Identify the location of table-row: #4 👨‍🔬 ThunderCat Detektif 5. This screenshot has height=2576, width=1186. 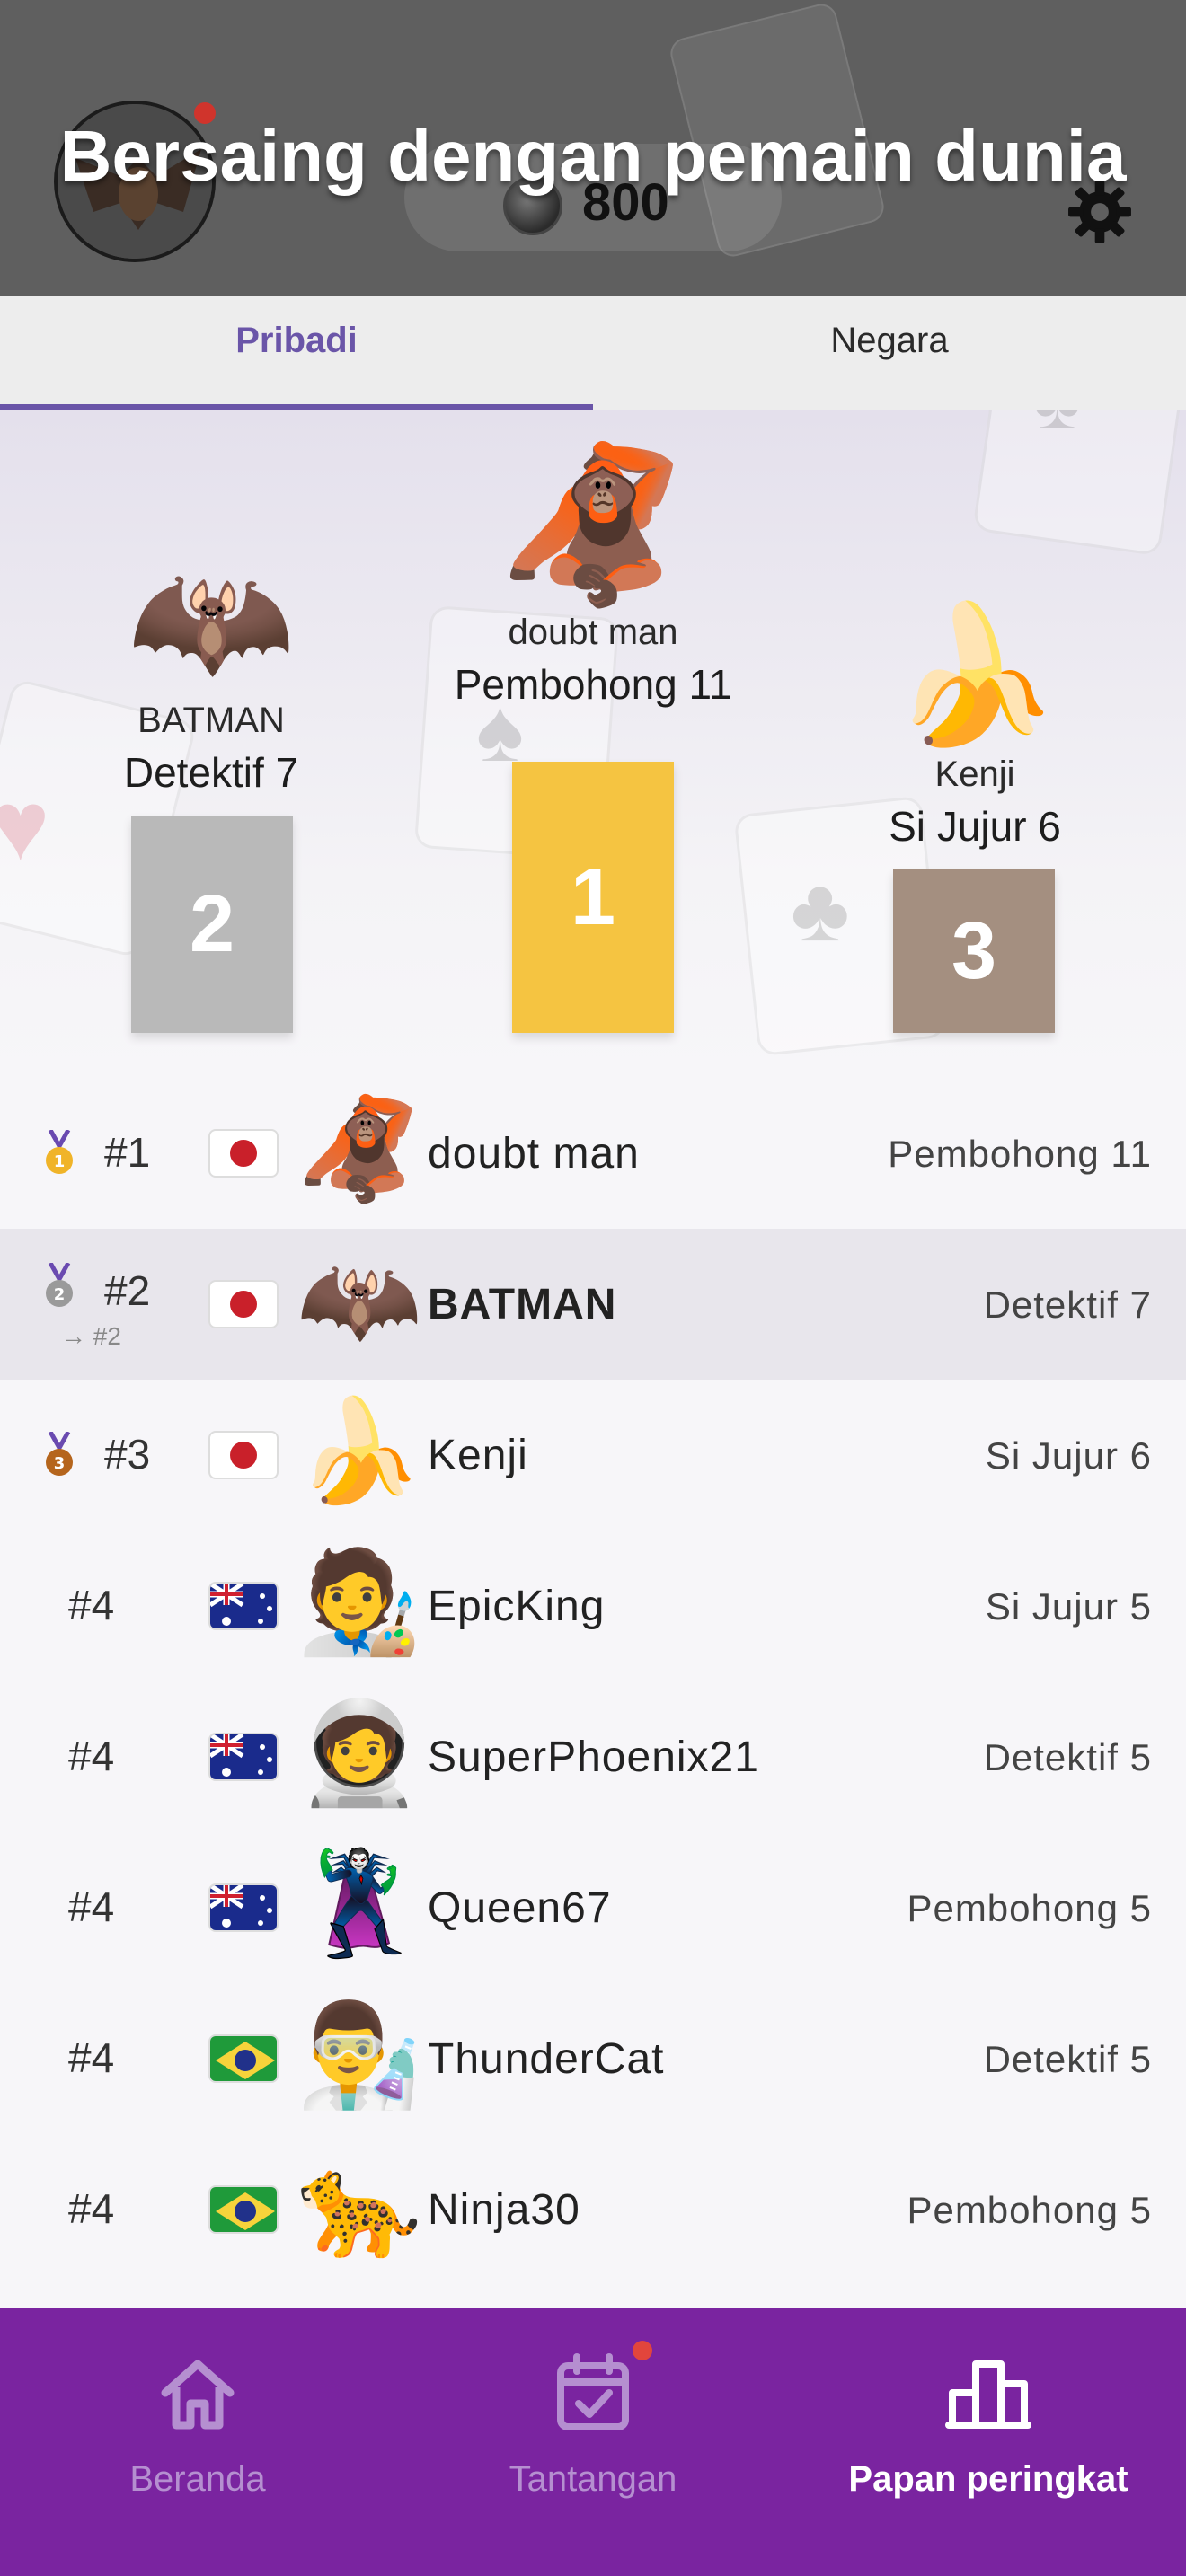
(593, 2058).